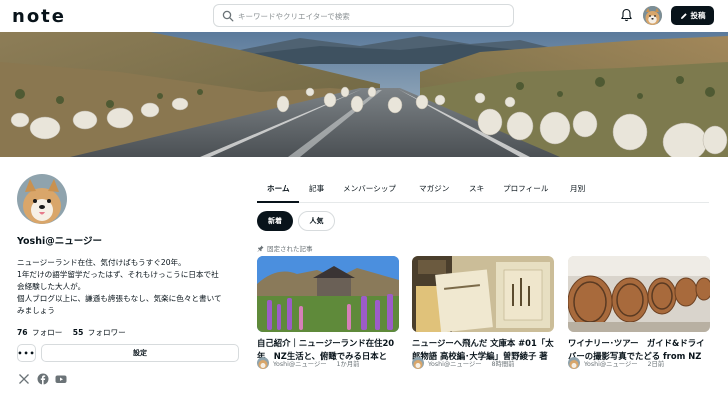 This screenshot has height=401, width=728. What do you see at coordinates (316, 221) in the screenshot?
I see `filter-popular-button: 人気` at bounding box center [316, 221].